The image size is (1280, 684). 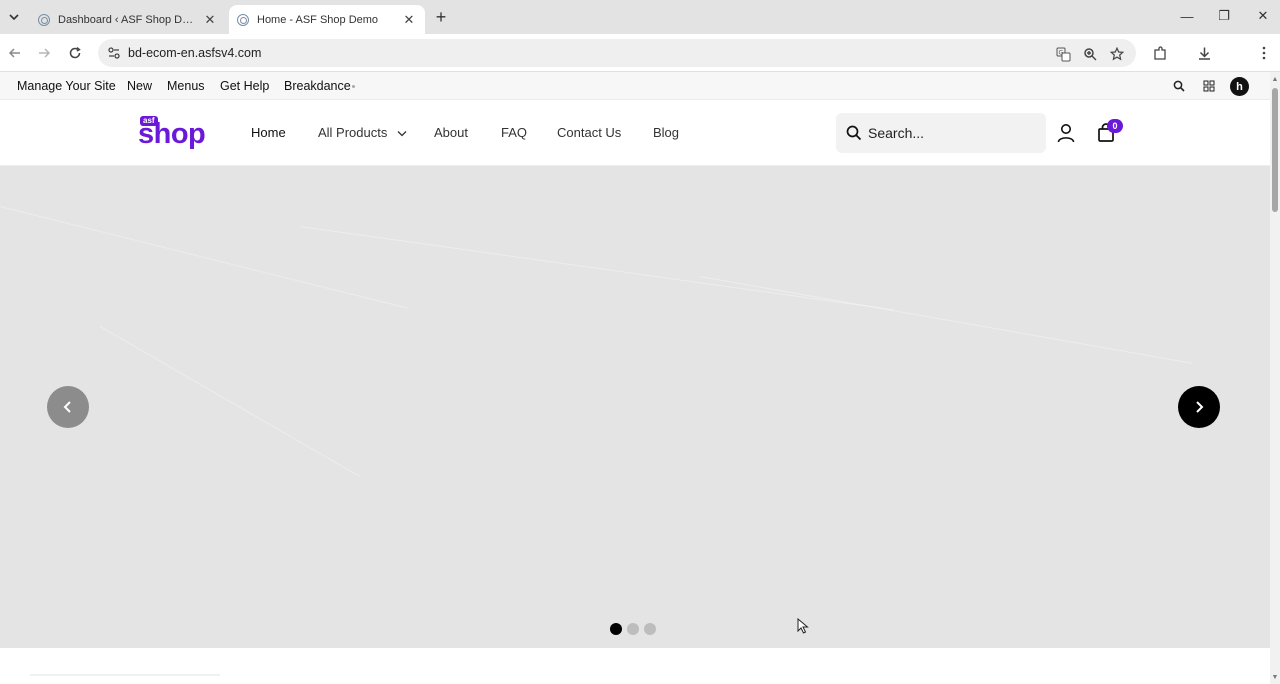 What do you see at coordinates (353, 86) in the screenshot?
I see `breakdance-indicator-dot` at bounding box center [353, 86].